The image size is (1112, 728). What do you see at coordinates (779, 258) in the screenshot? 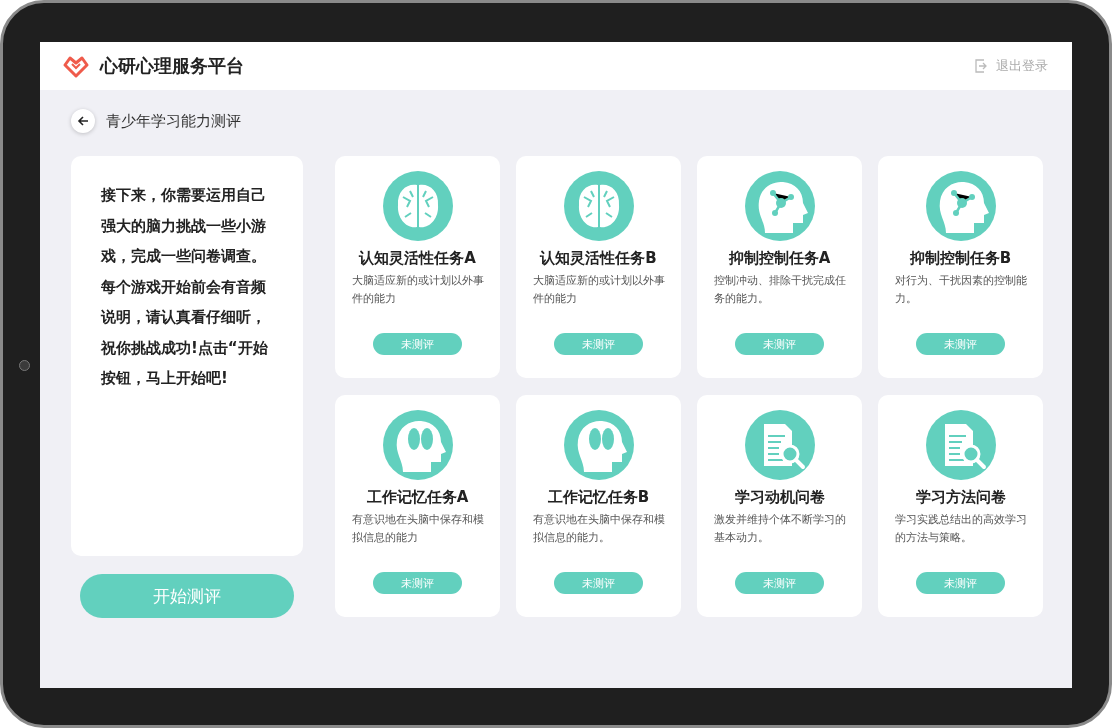
I see `task-title: 抑制控制任务A` at bounding box center [779, 258].